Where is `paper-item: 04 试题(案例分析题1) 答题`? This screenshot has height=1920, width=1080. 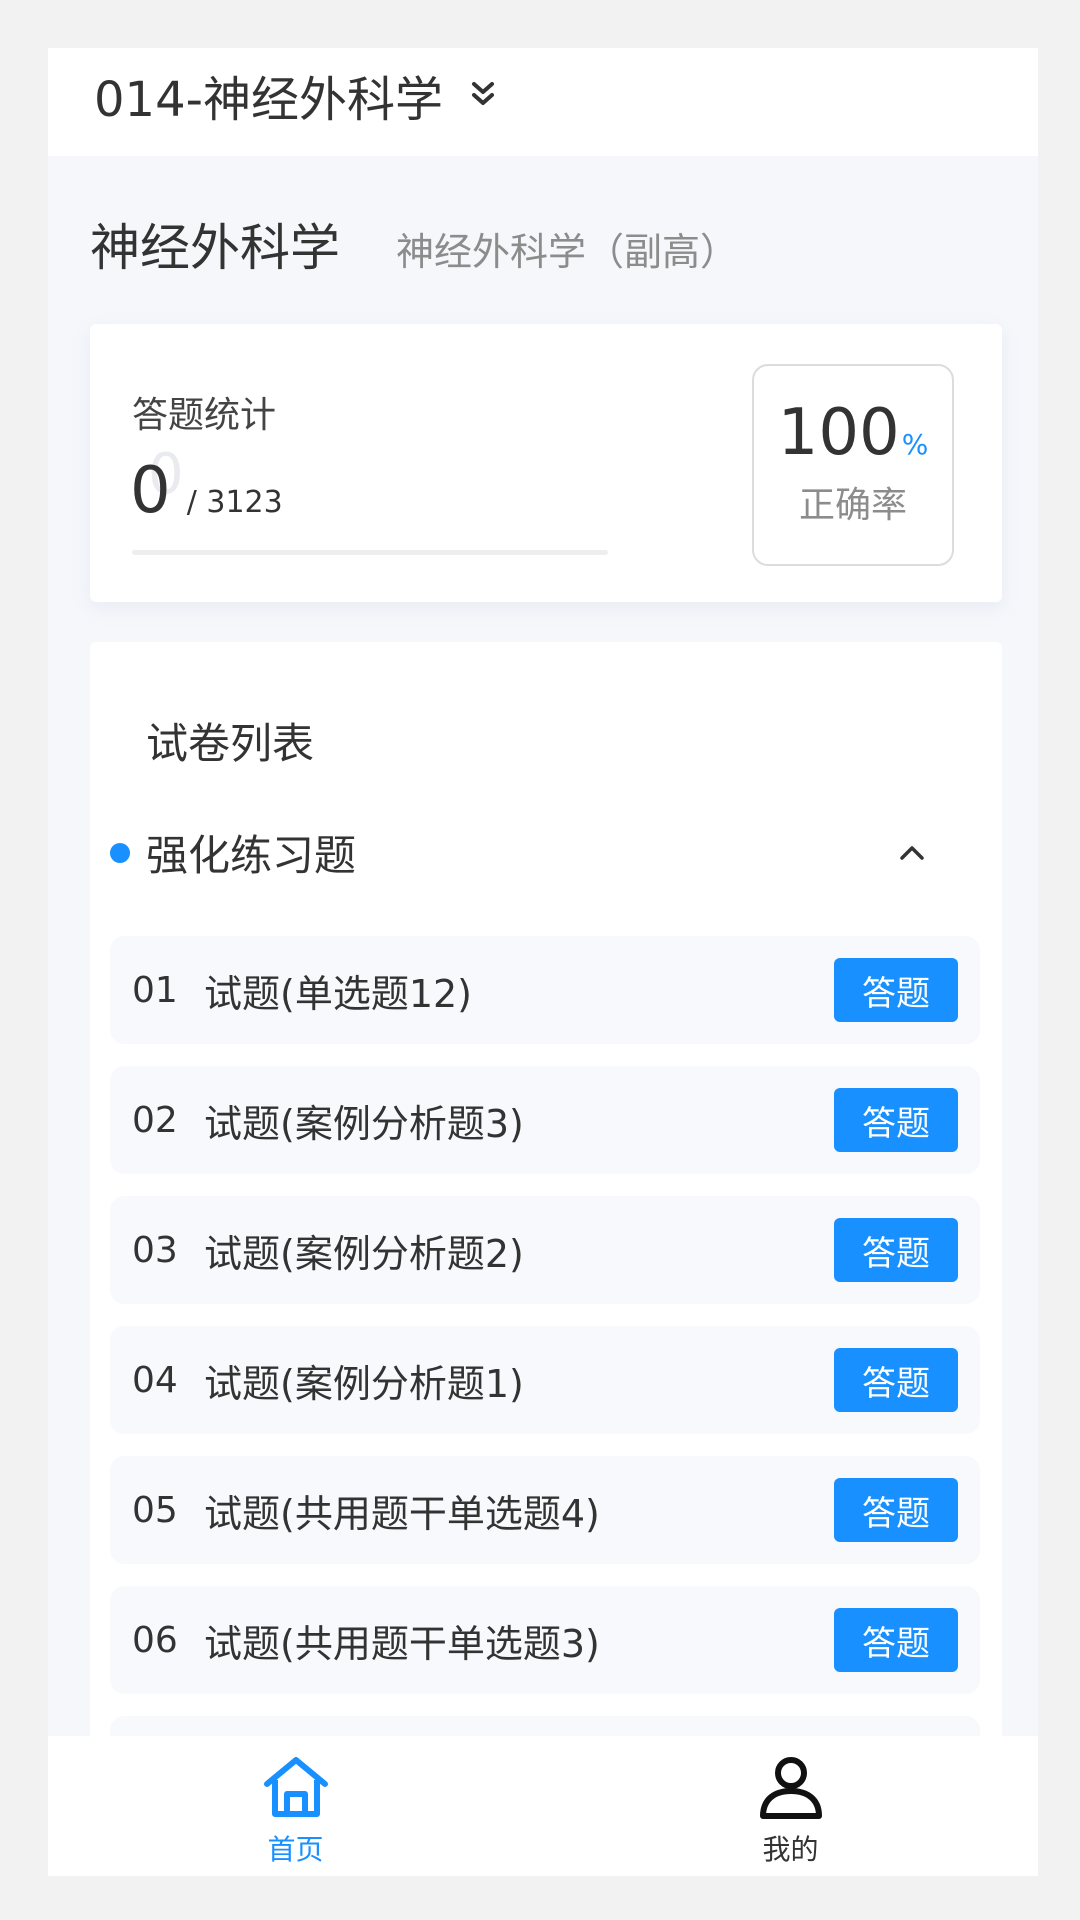
paper-item: 04 试题(案例分析题1) 答题 is located at coordinates (545, 1380).